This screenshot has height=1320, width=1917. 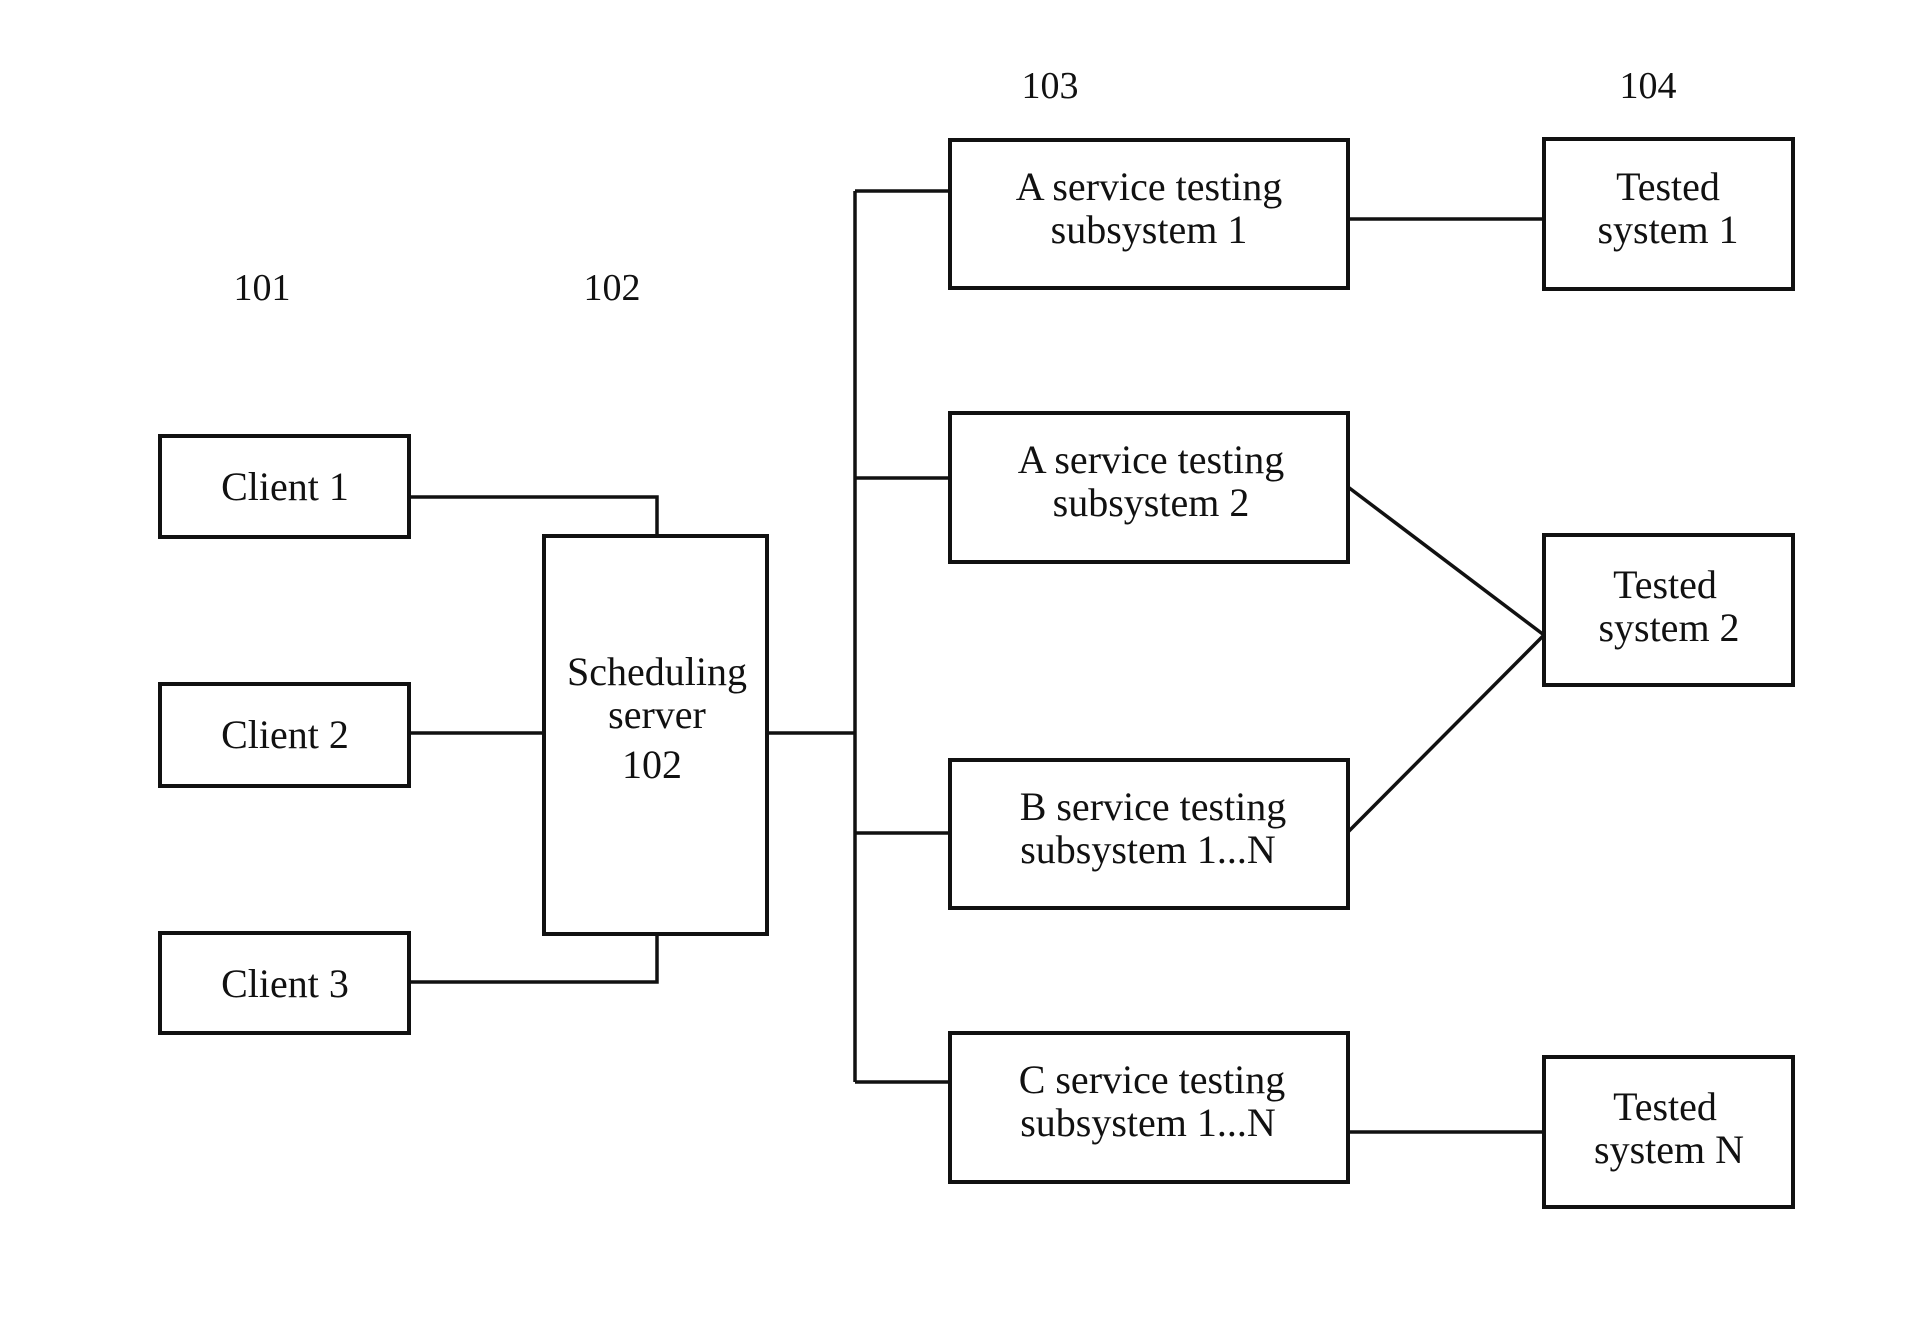 I want to click on a-subsystem-2-node: A service testing subsystem 2, so click(x=1149, y=487).